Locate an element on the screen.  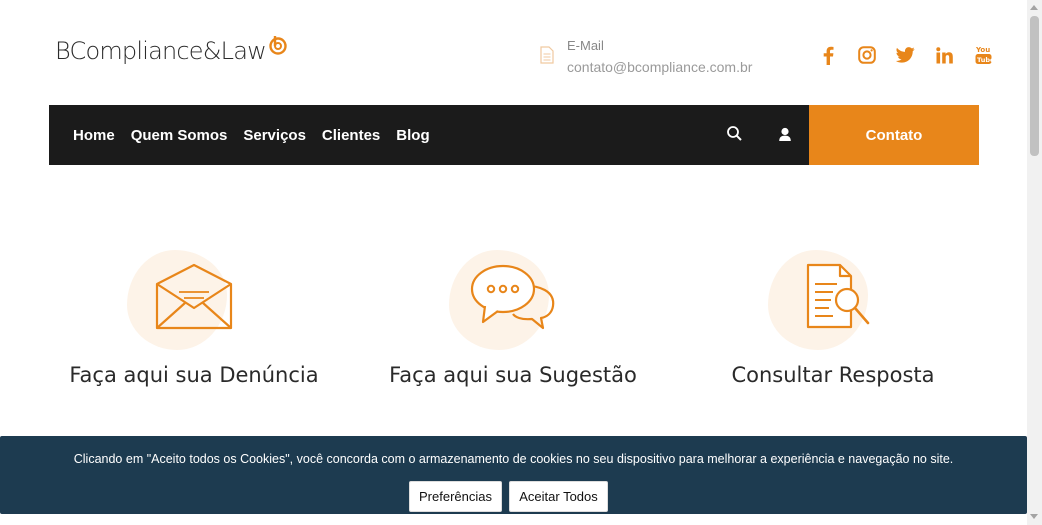
facebook-icon is located at coordinates (827, 55).